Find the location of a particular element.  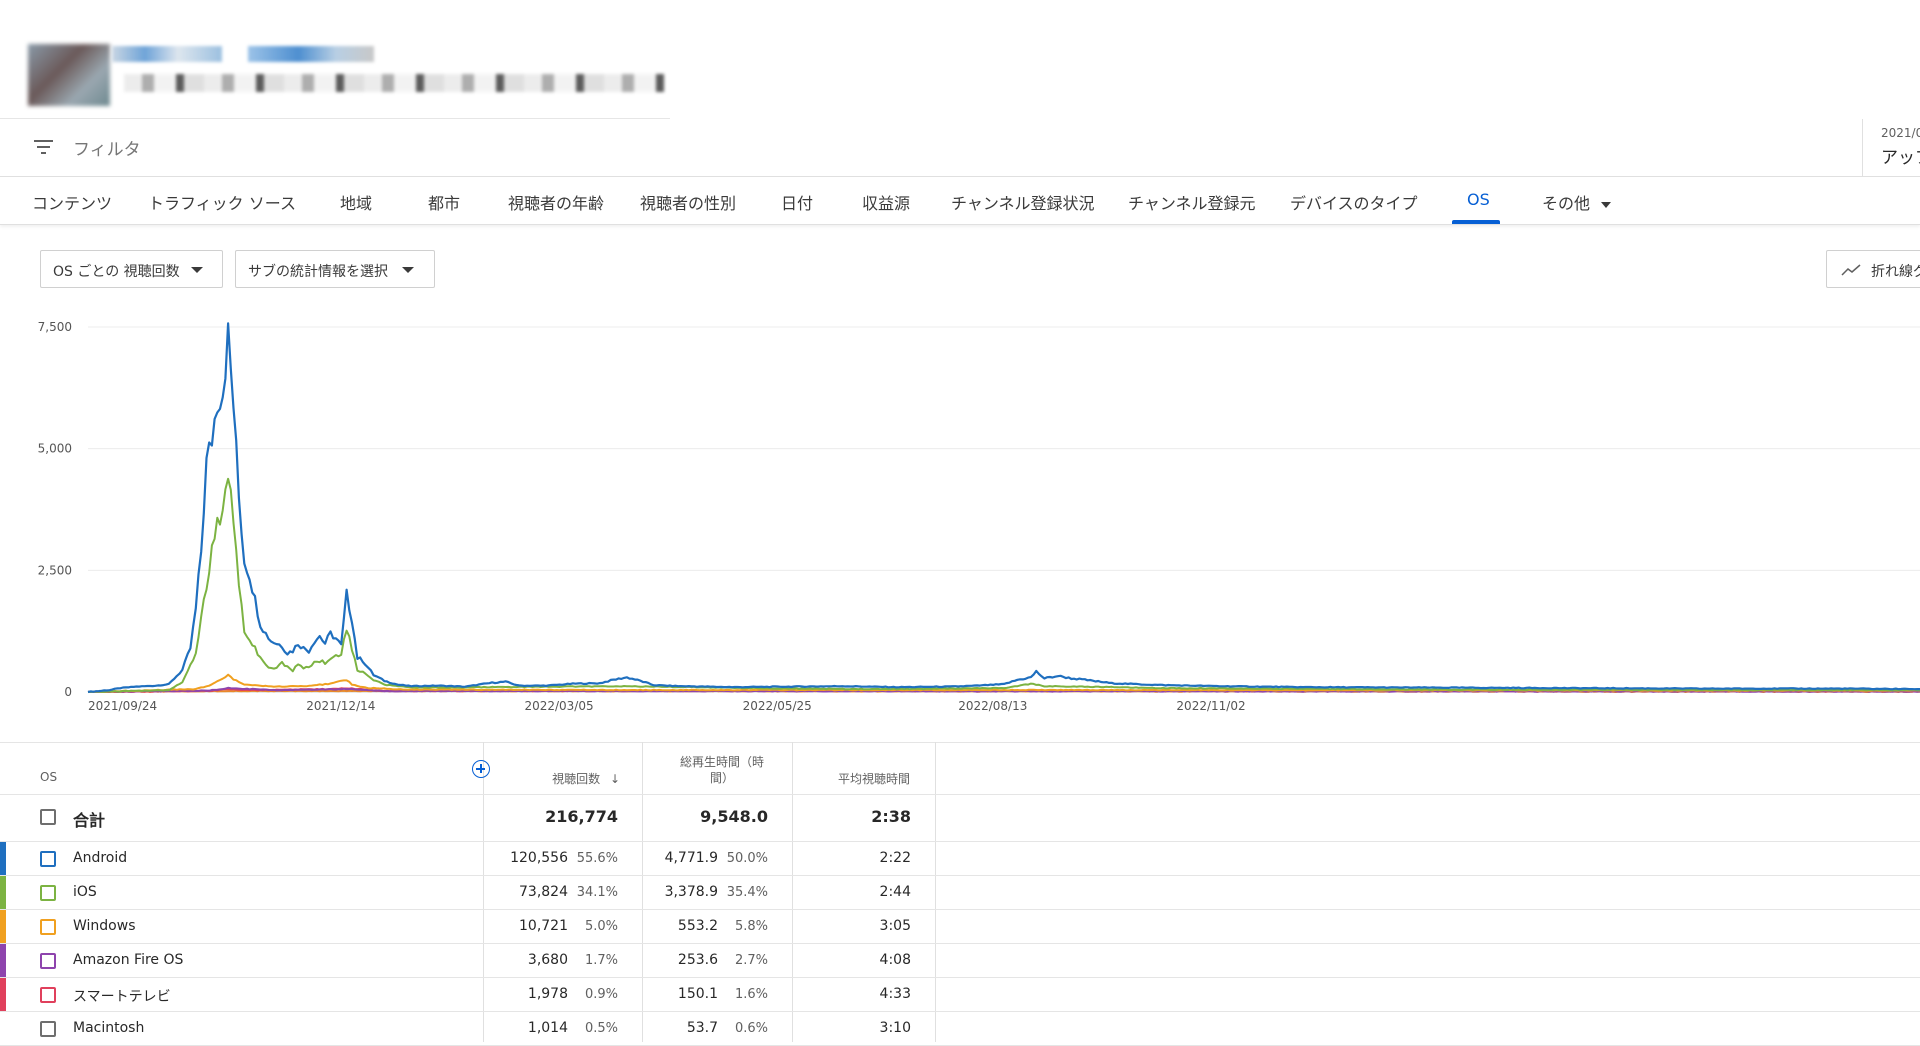

x-tick-label: 2021/09/24 is located at coordinates (122, 706).